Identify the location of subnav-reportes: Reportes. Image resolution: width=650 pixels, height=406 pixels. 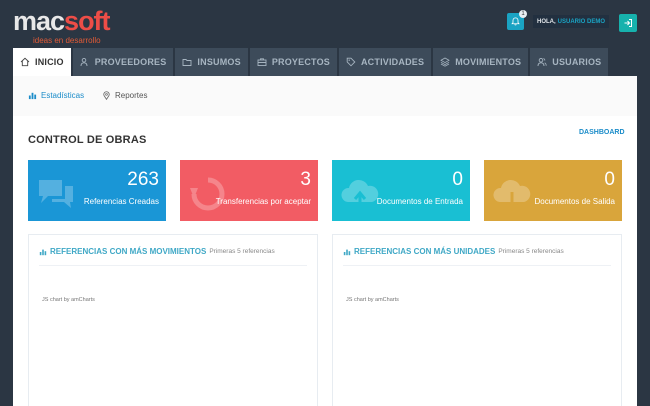
(124, 95).